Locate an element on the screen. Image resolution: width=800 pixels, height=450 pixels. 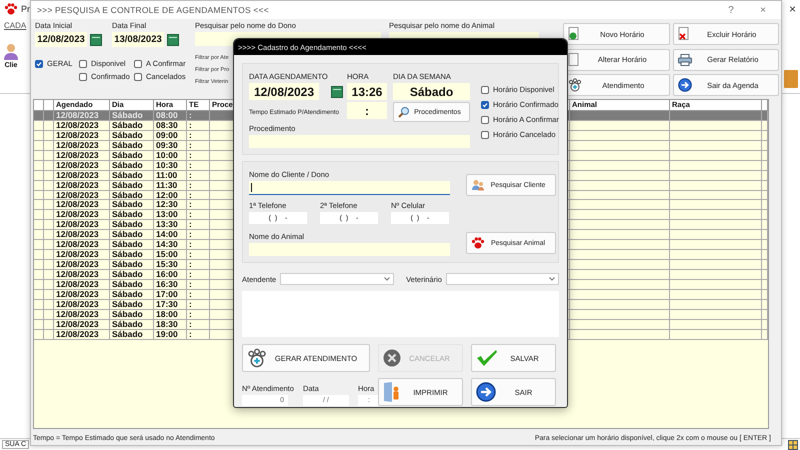
table-cell: 10:00 is located at coordinates (170, 155).